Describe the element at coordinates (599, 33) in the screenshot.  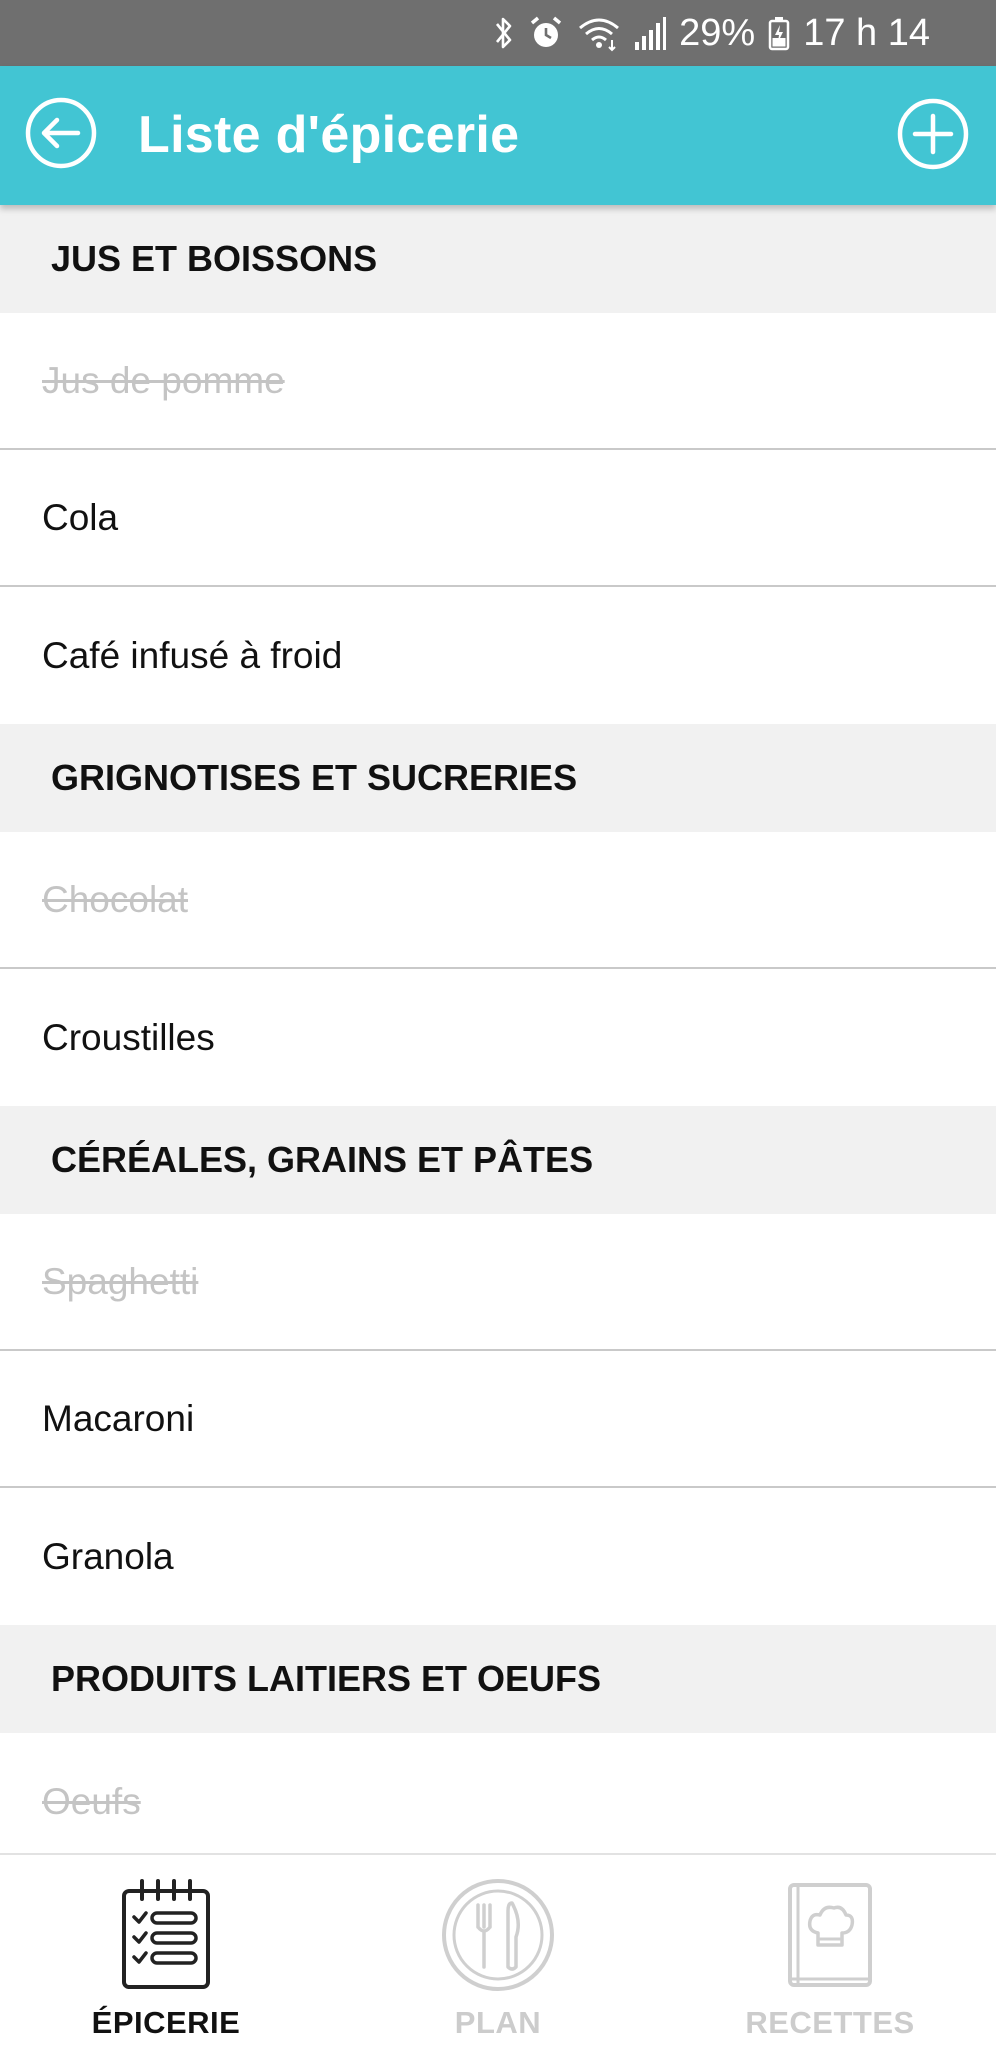
I see `wifi-icon` at that location.